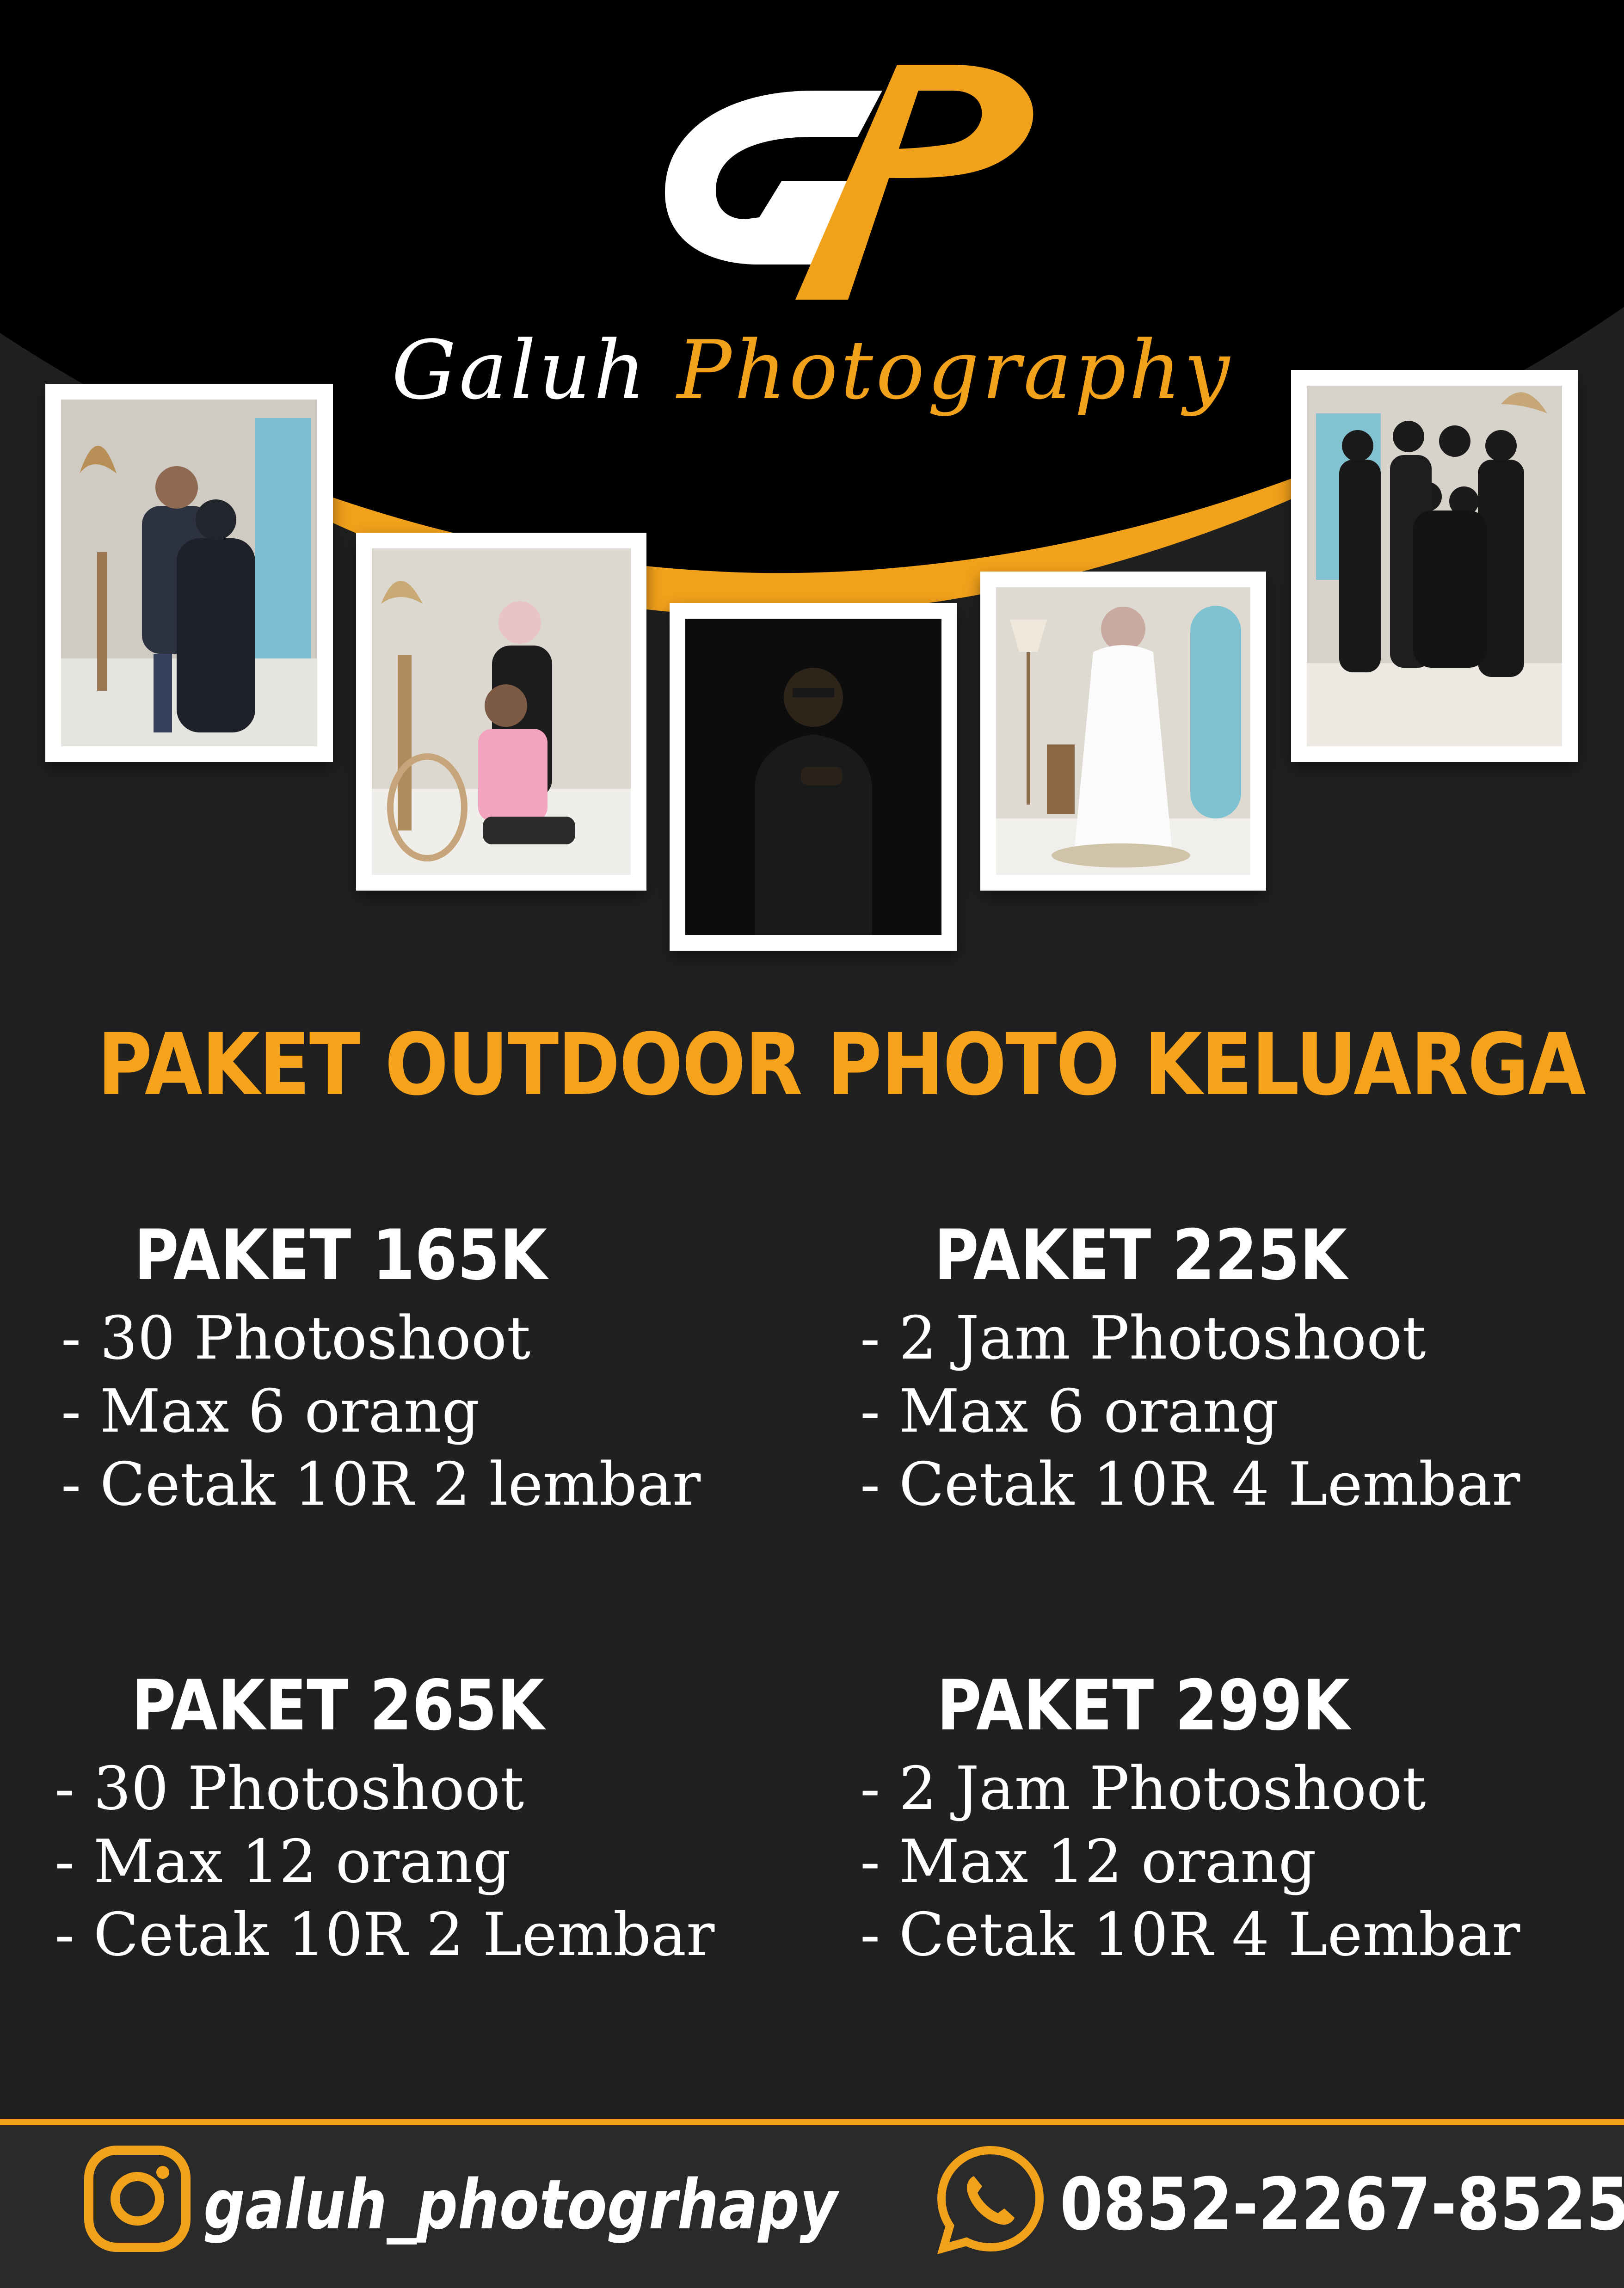  I want to click on package-title: PAKET 299K, so click(1143, 1706).